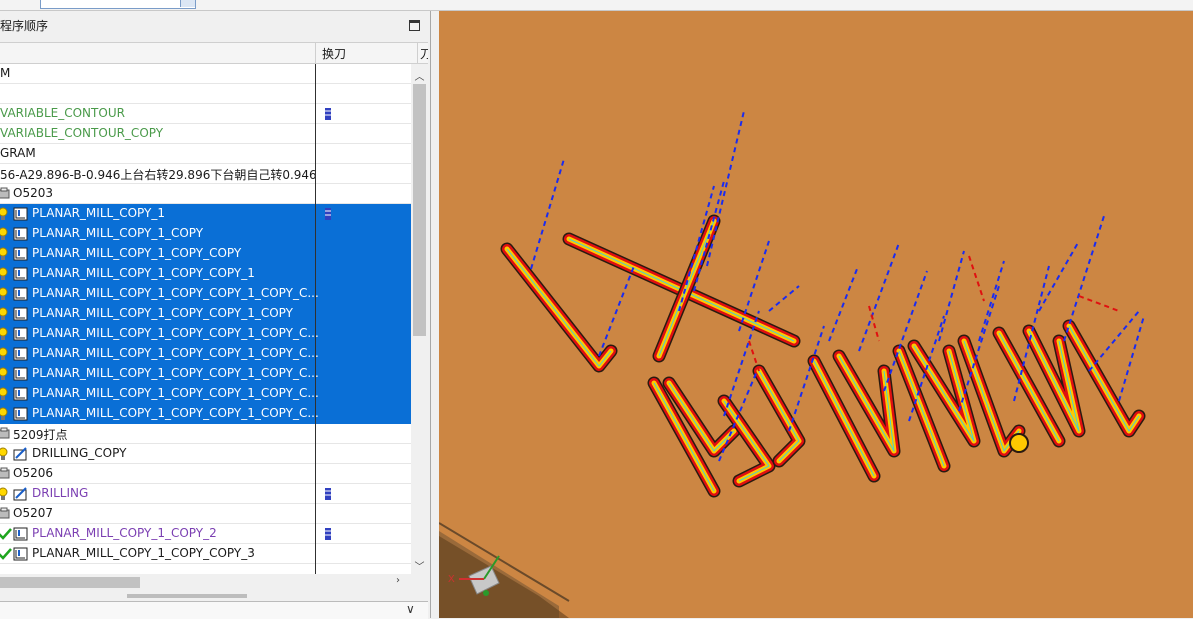  I want to click on glyph-letter-4-cyan, so click(844, 418).